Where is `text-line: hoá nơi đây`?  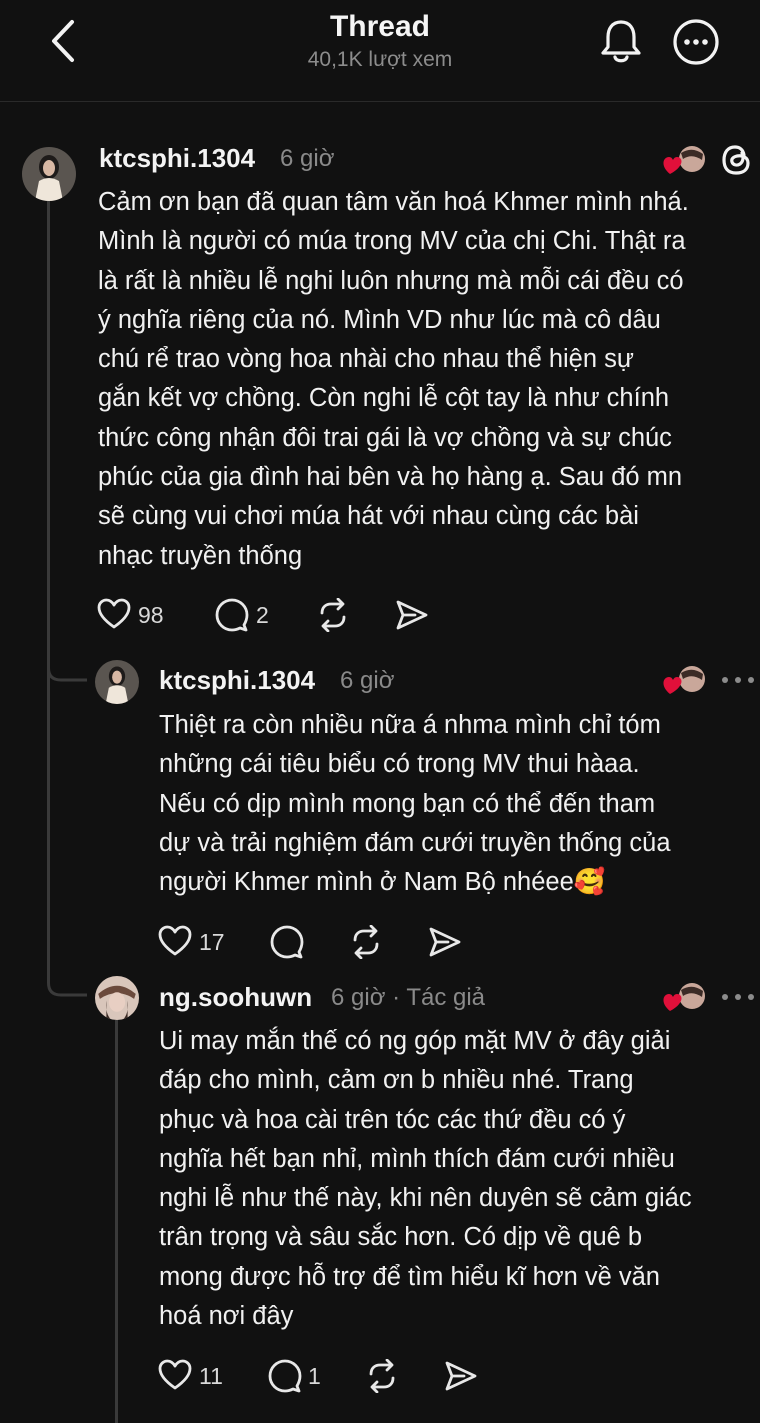 text-line: hoá nơi đây is located at coordinates (226, 1316).